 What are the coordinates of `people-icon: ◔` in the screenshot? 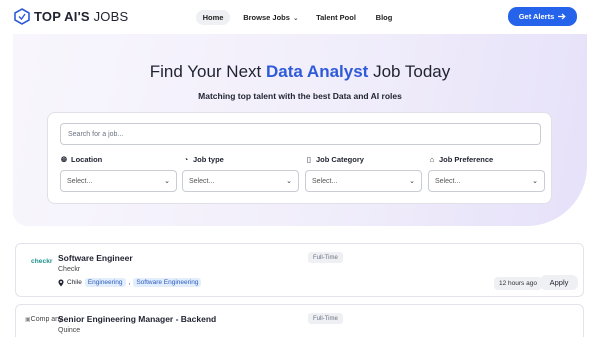 It's located at (186, 159).